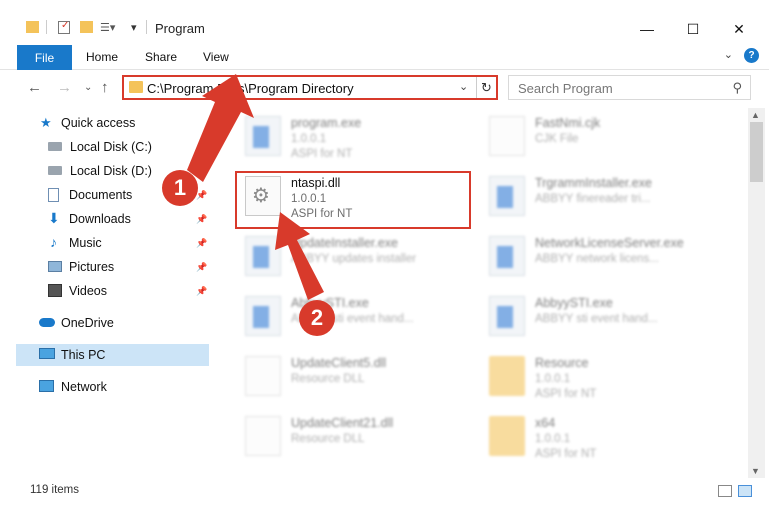 This screenshot has height=510, width=769. What do you see at coordinates (105, 123) in the screenshot?
I see `sidebar-item-quick-access: ★ Quick access` at bounding box center [105, 123].